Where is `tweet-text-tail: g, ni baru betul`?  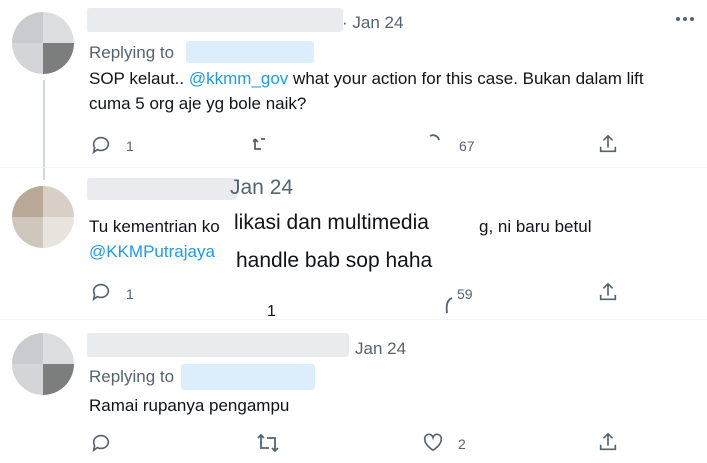
tweet-text-tail: g, ni baru betul is located at coordinates (535, 226).